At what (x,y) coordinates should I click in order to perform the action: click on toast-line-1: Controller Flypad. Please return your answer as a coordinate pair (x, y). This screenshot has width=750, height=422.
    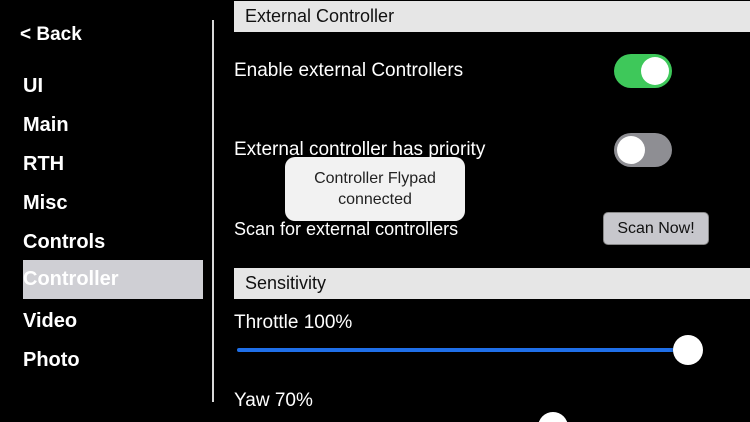
    Looking at the image, I should click on (375, 178).